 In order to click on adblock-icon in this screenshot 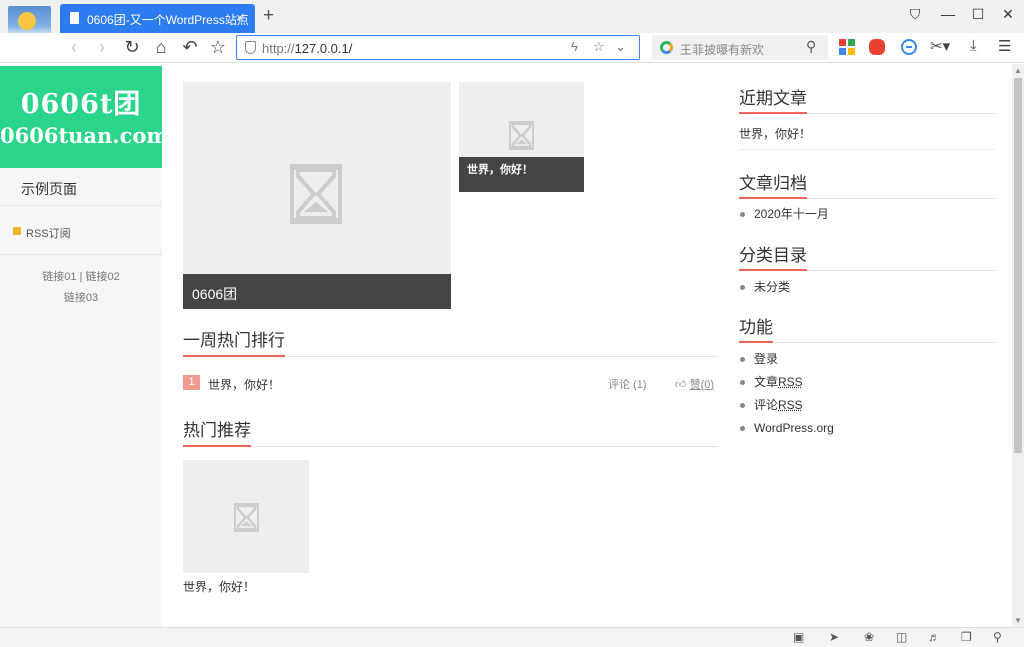, I will do `click(909, 47)`.